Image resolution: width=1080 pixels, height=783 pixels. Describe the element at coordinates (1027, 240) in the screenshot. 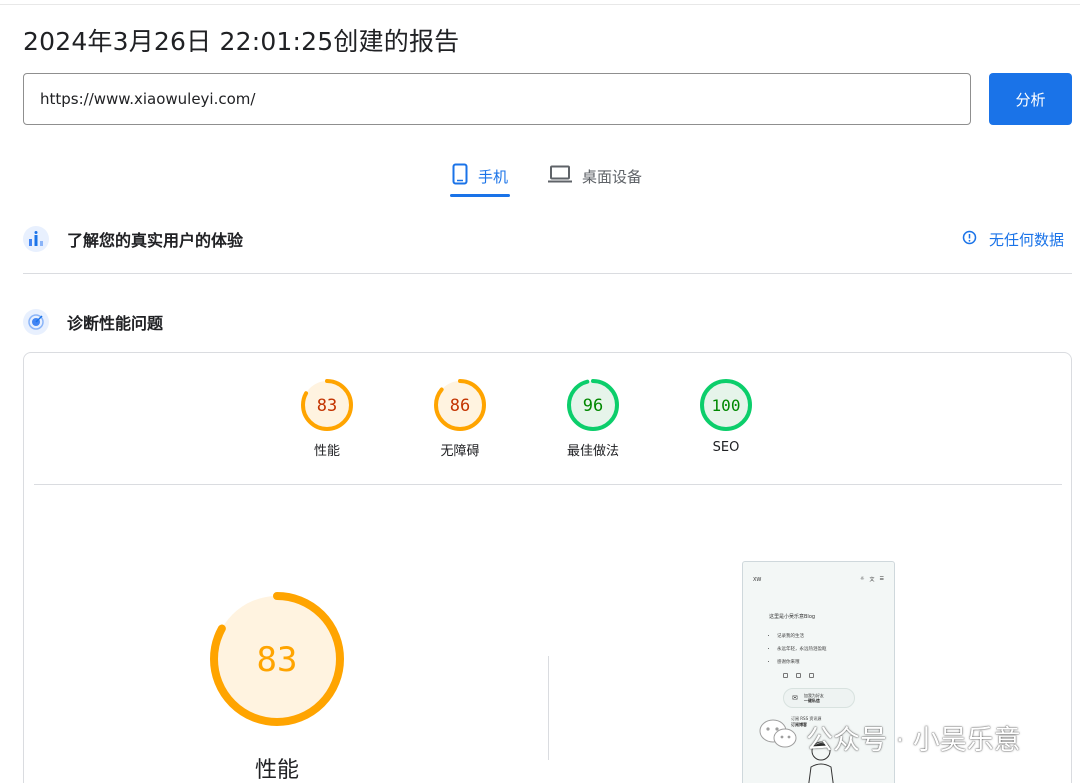

I see `no-data-label: 无任何数据` at that location.